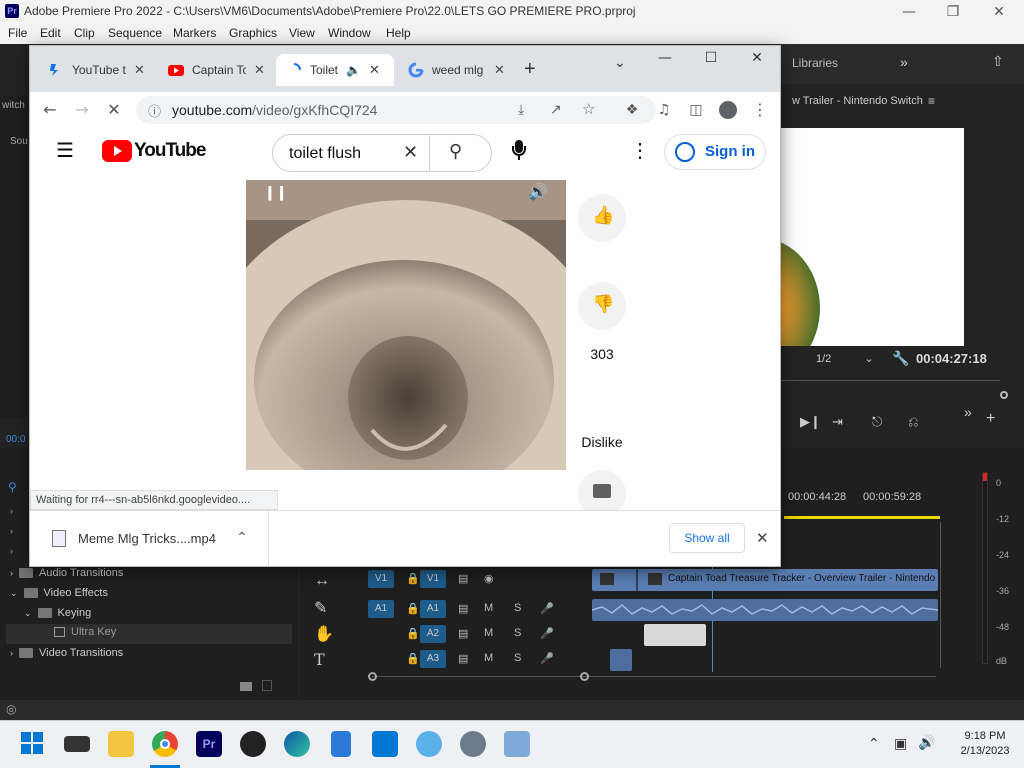 Image resolution: width=1024 pixels, height=768 pixels. What do you see at coordinates (602, 218) in the screenshot?
I see `like-button: 👍` at bounding box center [602, 218].